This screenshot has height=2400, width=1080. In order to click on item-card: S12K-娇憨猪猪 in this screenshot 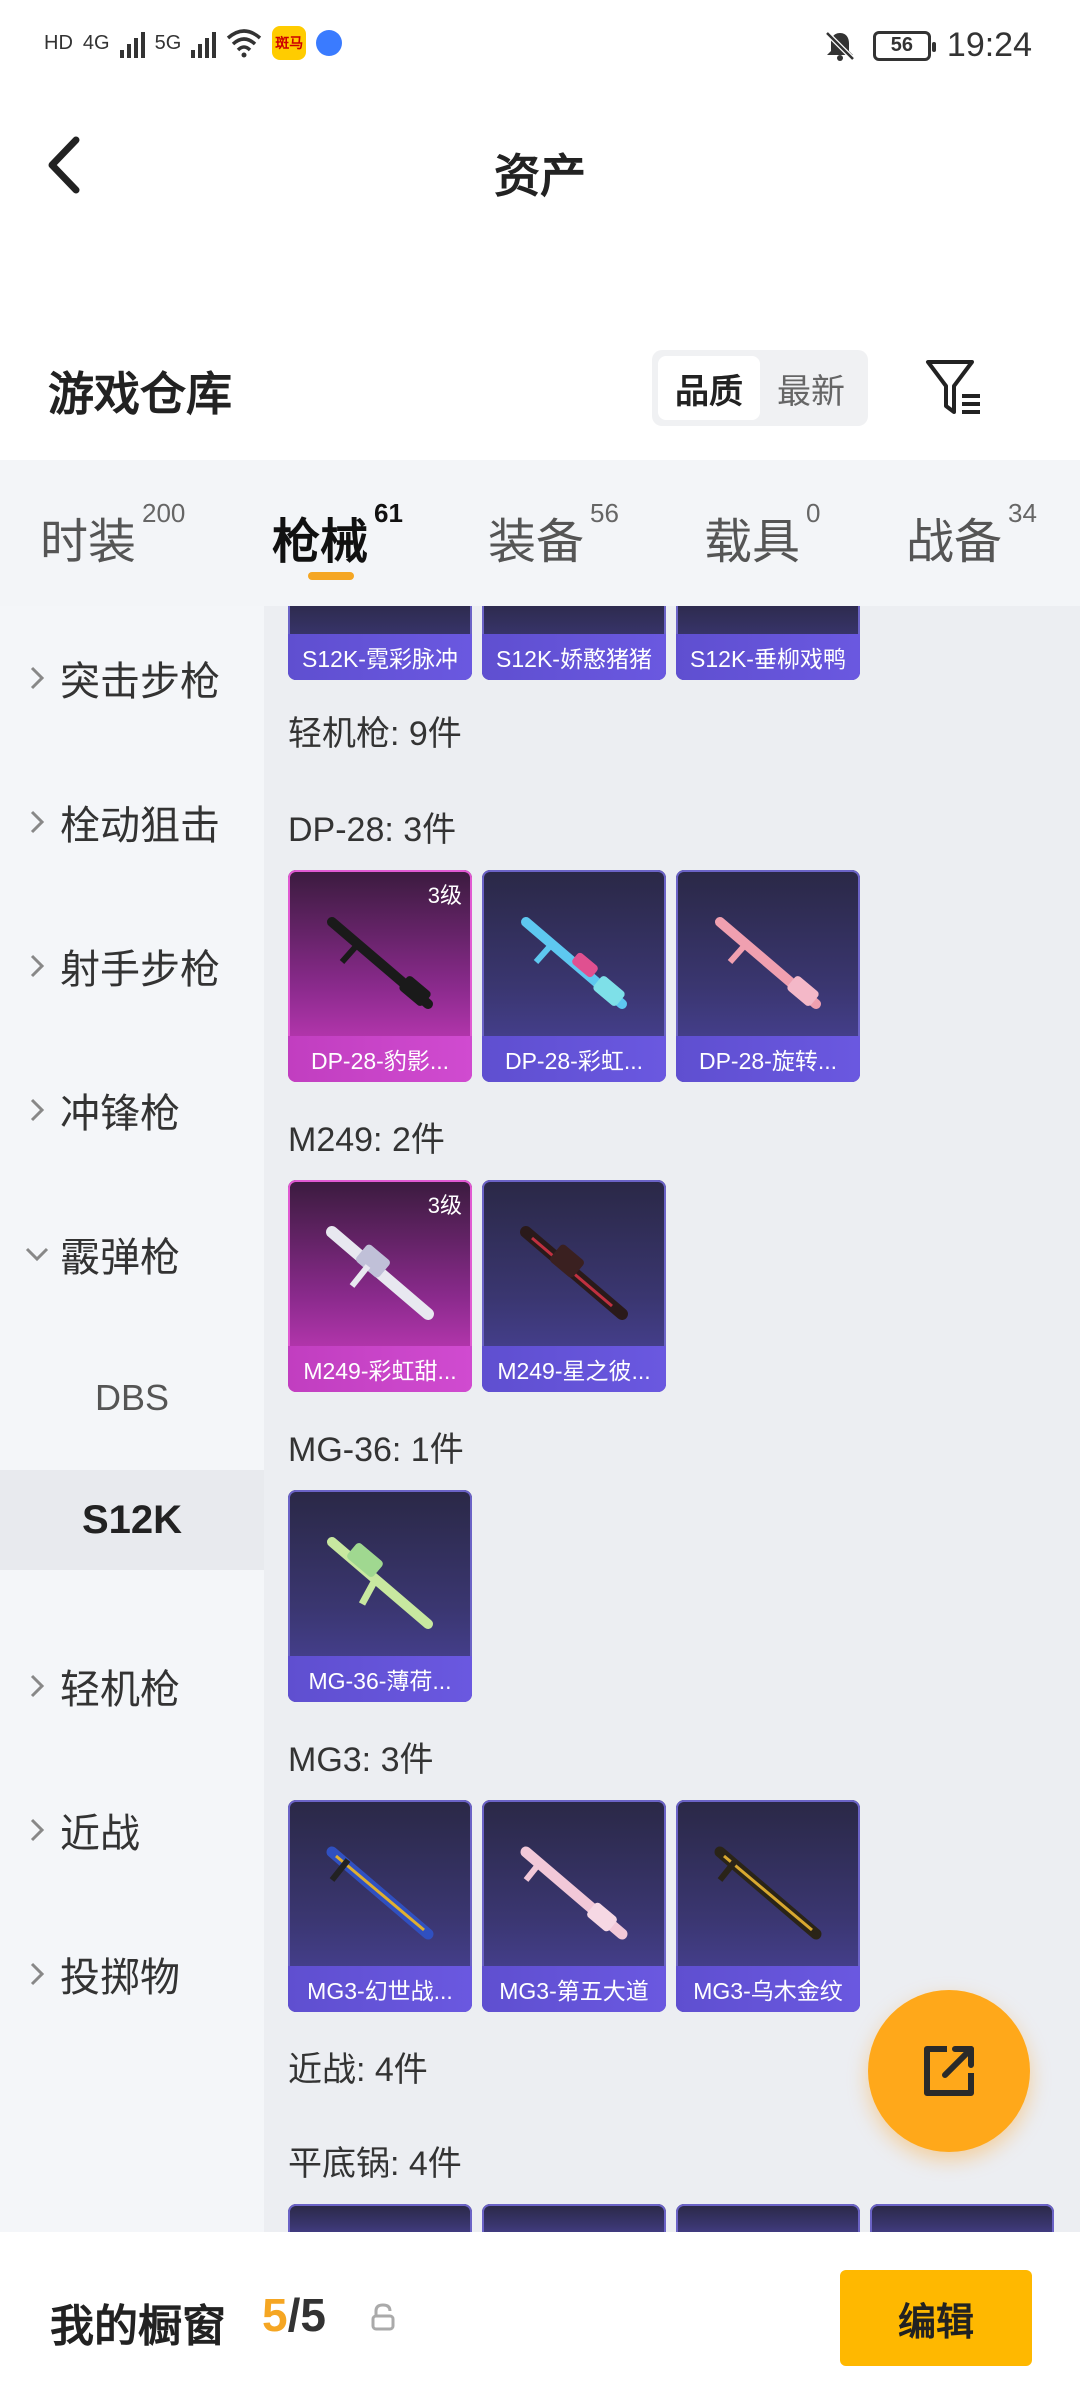, I will do `click(574, 643)`.